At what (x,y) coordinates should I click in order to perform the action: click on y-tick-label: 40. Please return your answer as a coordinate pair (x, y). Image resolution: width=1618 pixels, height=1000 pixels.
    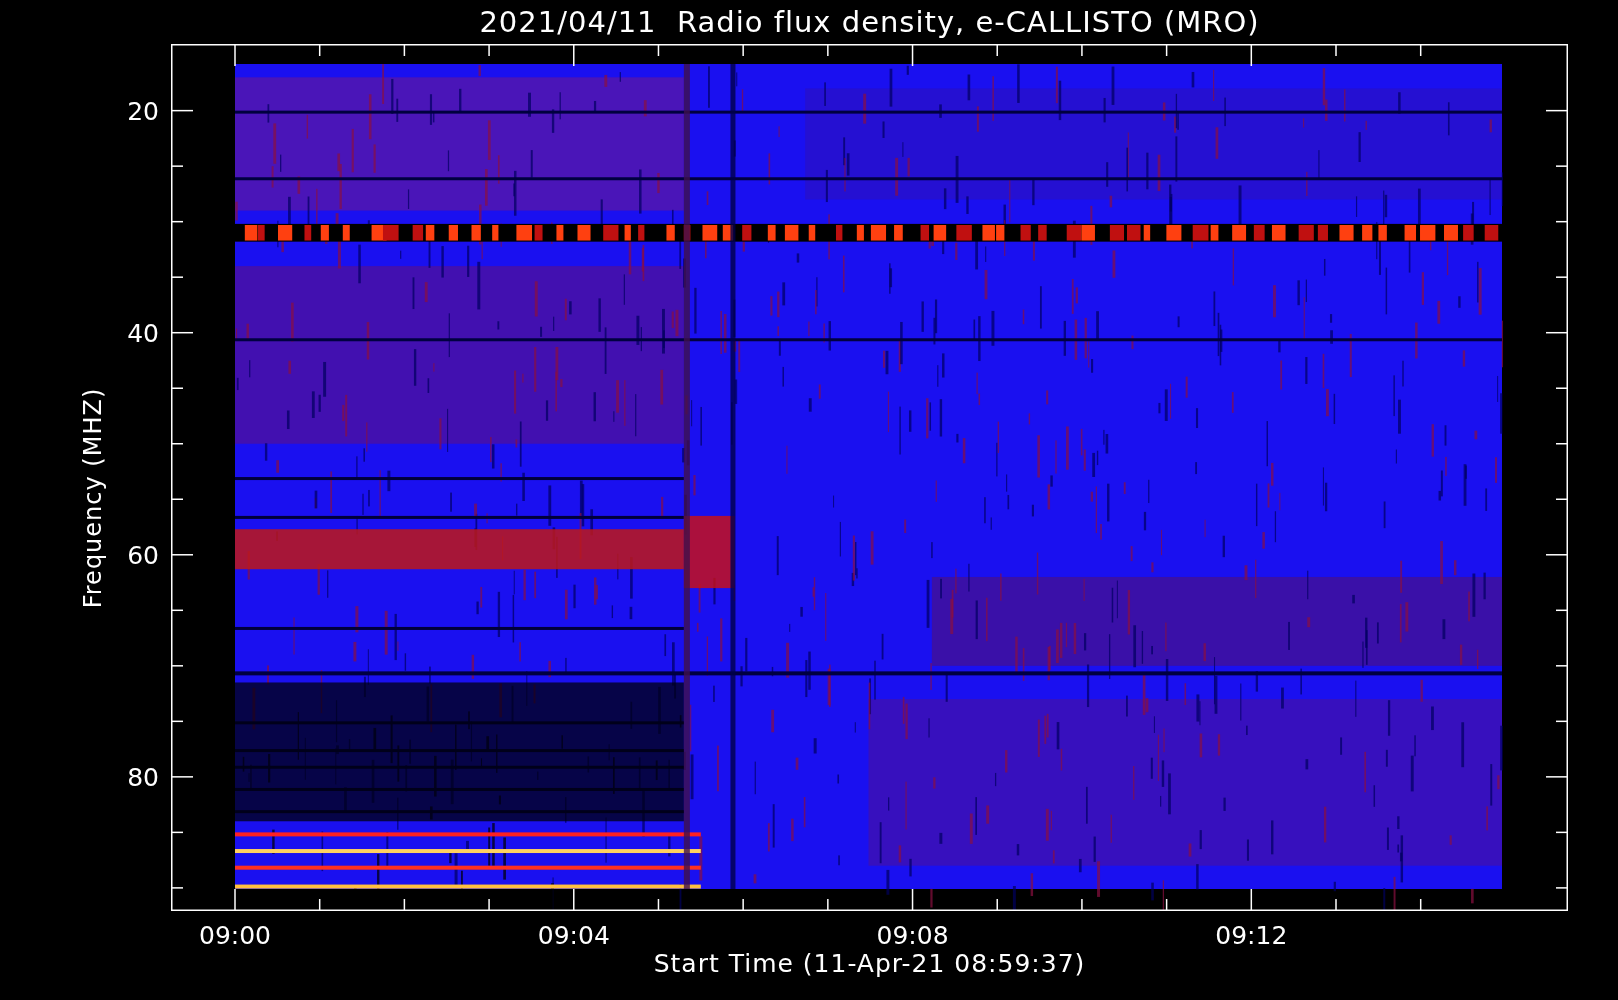
    Looking at the image, I should click on (143, 333).